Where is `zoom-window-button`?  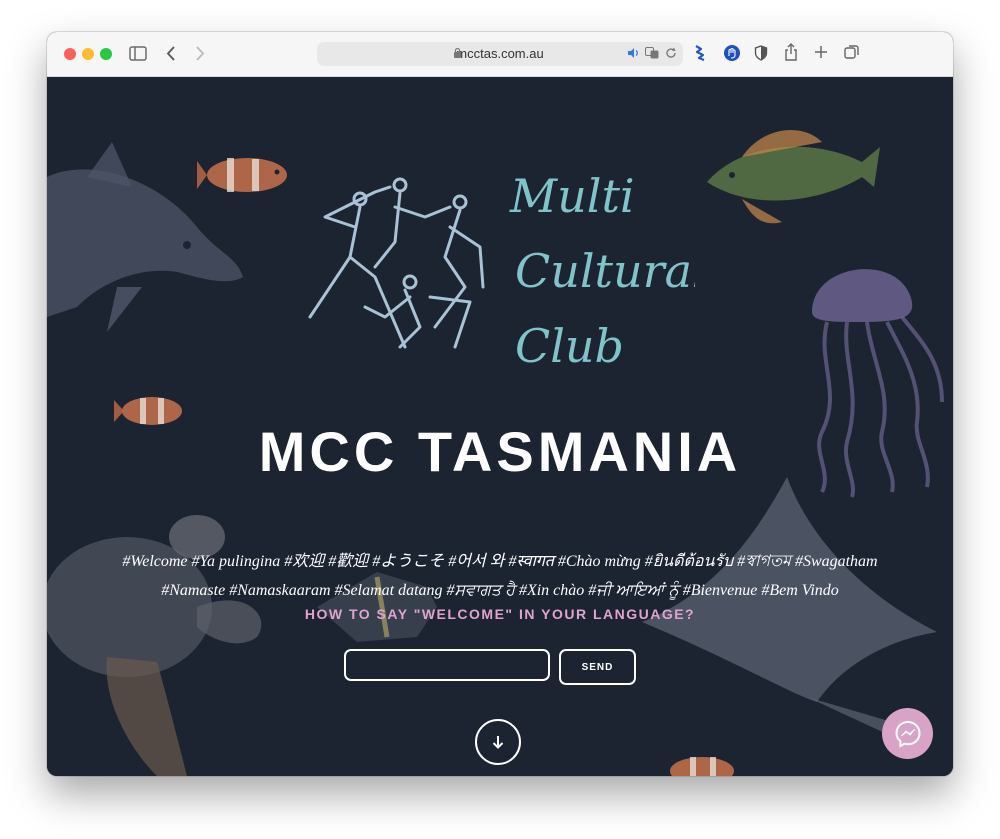 zoom-window-button is located at coordinates (106, 54).